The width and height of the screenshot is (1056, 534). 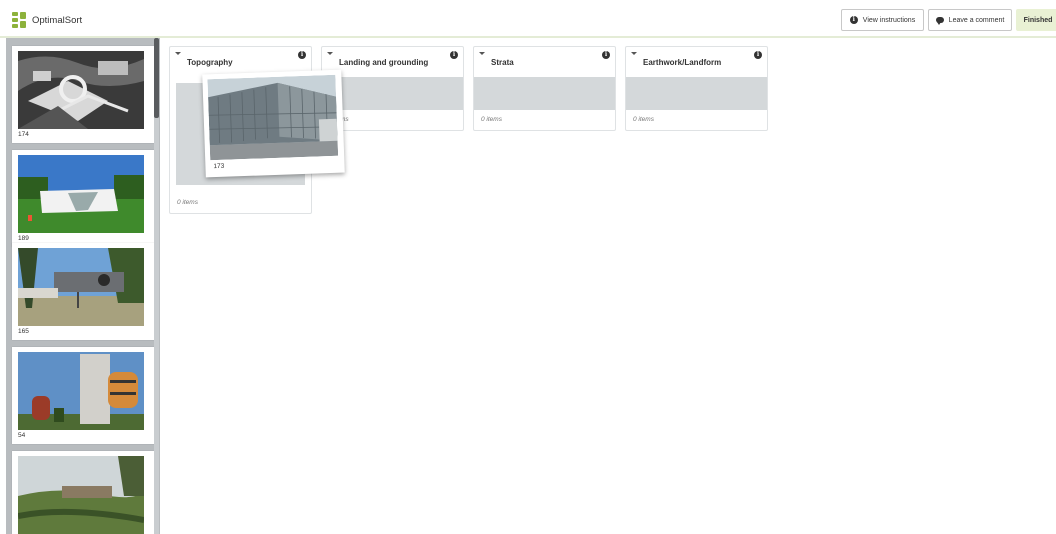 What do you see at coordinates (23, 238) in the screenshot?
I see `card-id: 189` at bounding box center [23, 238].